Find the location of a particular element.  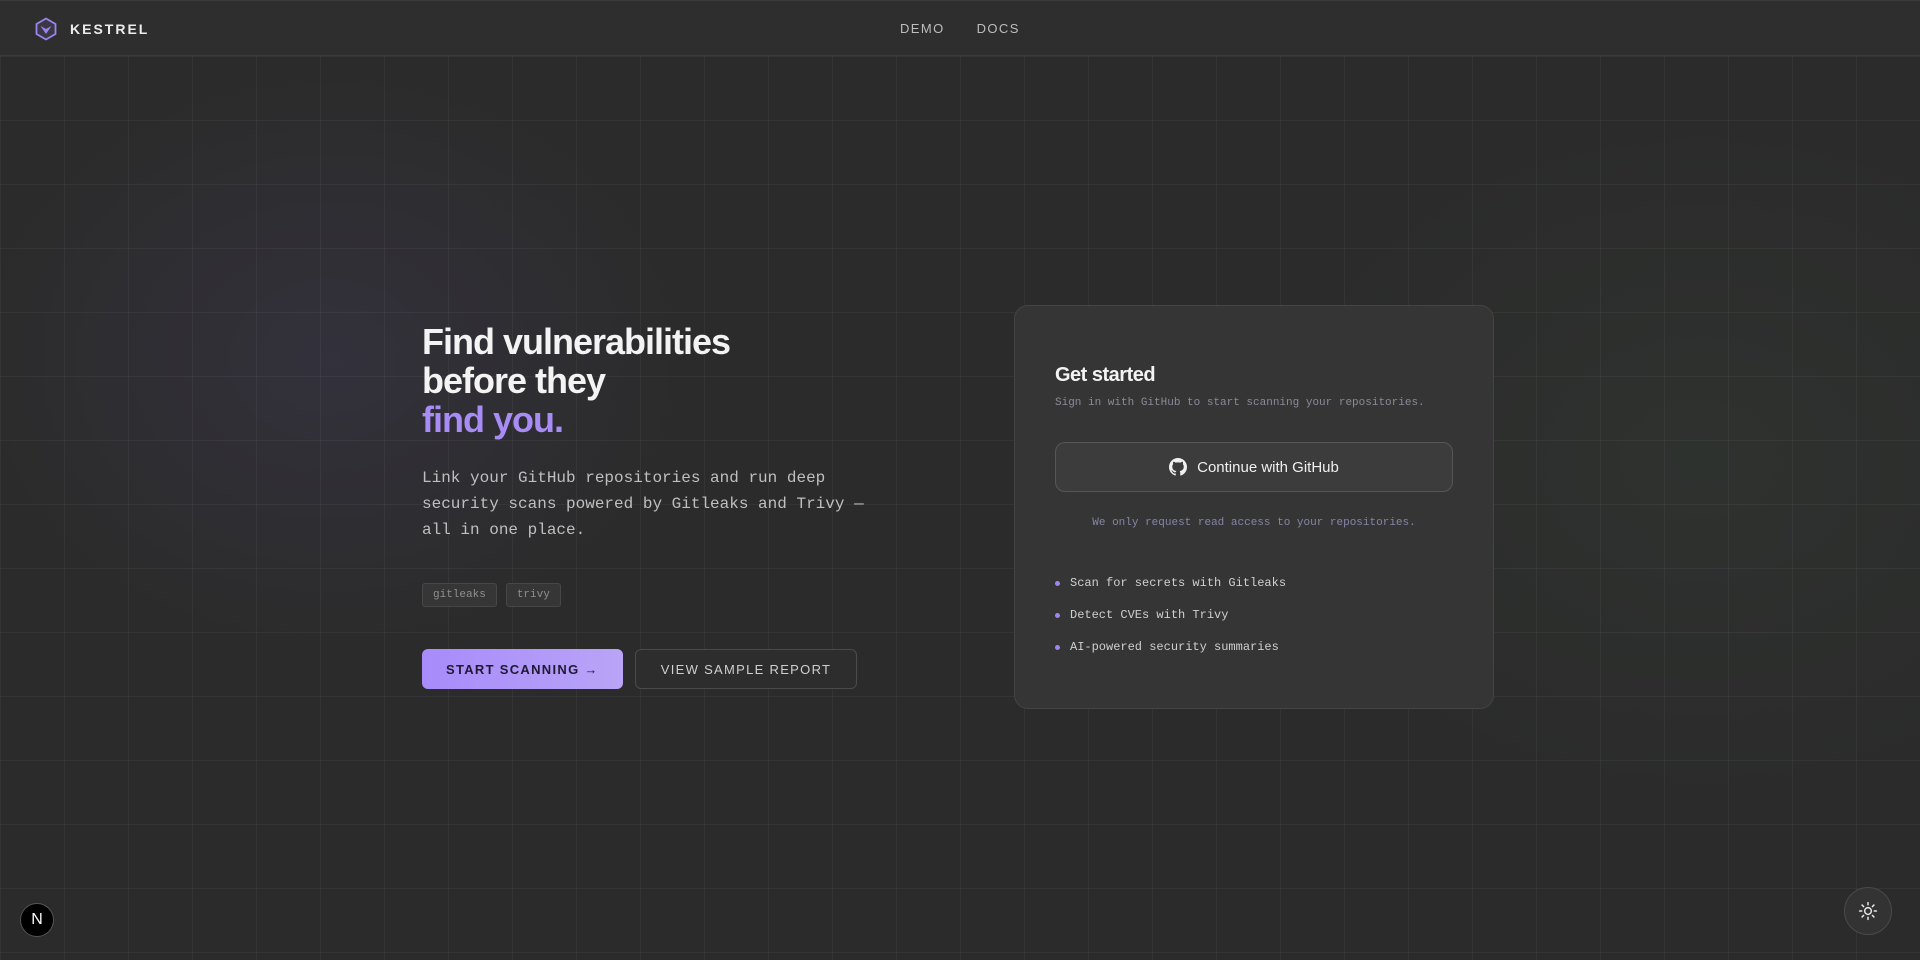

sun-icon is located at coordinates (1868, 911).